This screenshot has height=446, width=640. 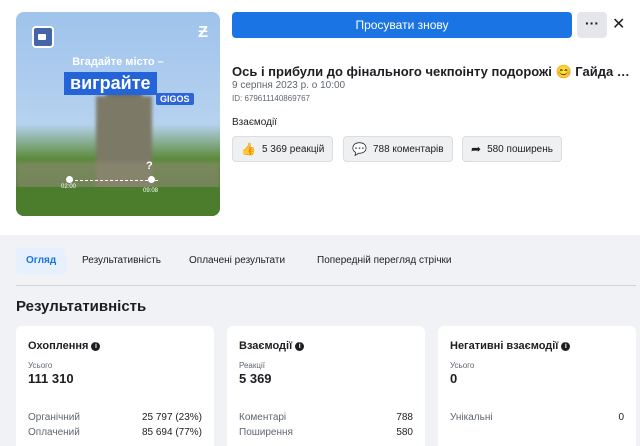 What do you see at coordinates (471, 417) in the screenshot?
I see `row-label: Унікальні` at bounding box center [471, 417].